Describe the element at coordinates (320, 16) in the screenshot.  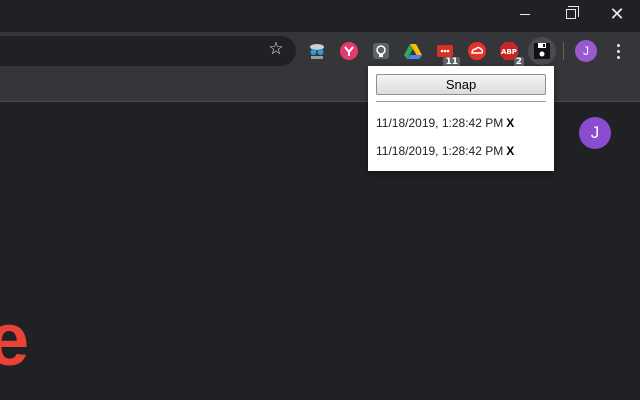
I see `title-bar: ✕` at that location.